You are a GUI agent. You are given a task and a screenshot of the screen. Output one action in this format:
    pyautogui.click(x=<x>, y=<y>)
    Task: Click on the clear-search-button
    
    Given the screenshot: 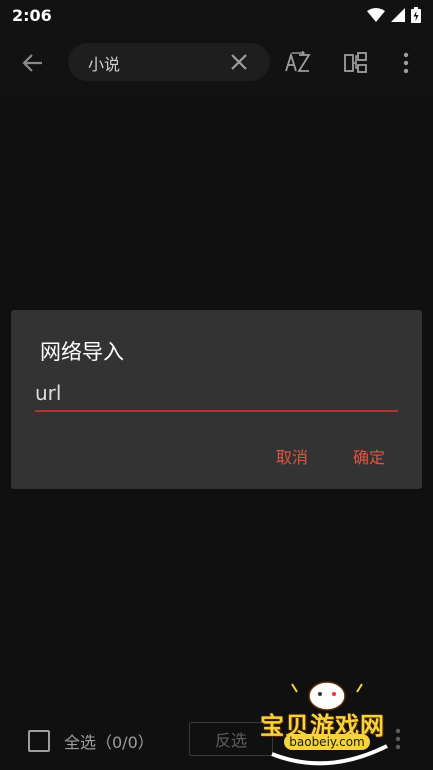 What is the action you would take?
    pyautogui.click(x=239, y=62)
    